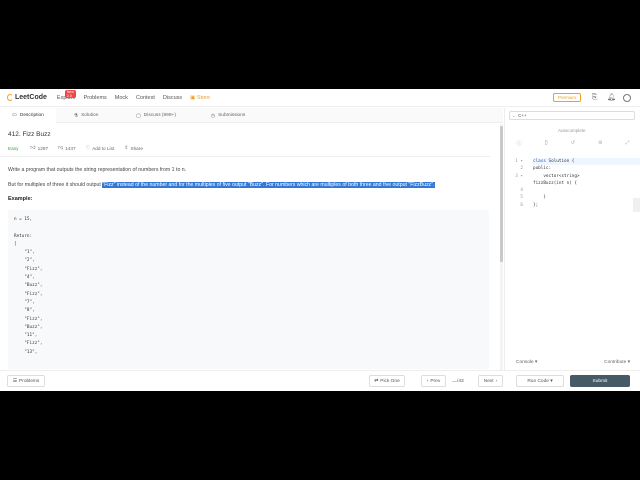  Describe the element at coordinates (560, 161) in the screenshot. I see `class-name: Solution {` at that location.